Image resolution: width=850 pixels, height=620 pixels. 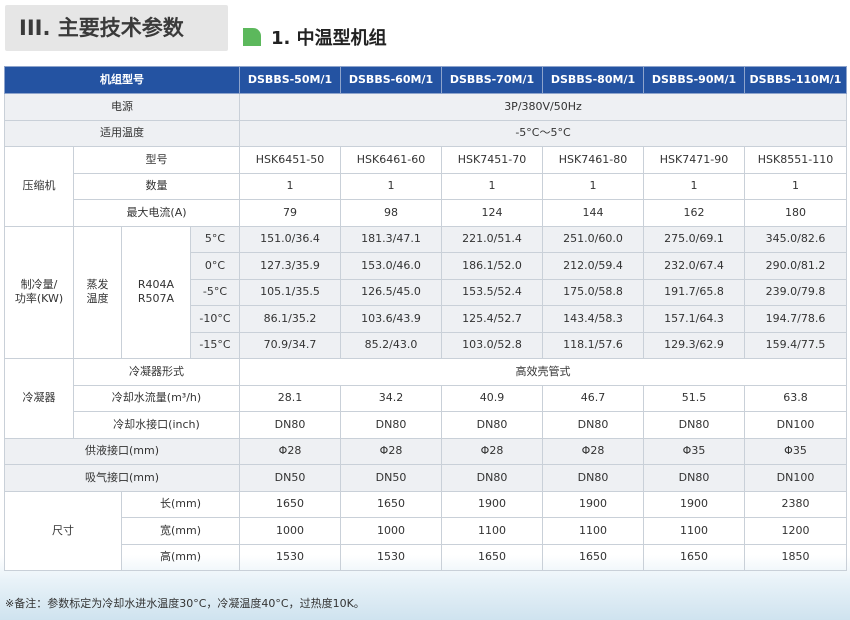 I want to click on table-row: 吸气接口(mm) DN50 DN50 DN80 DN80 DN80 DN100, so click(x=425, y=478).